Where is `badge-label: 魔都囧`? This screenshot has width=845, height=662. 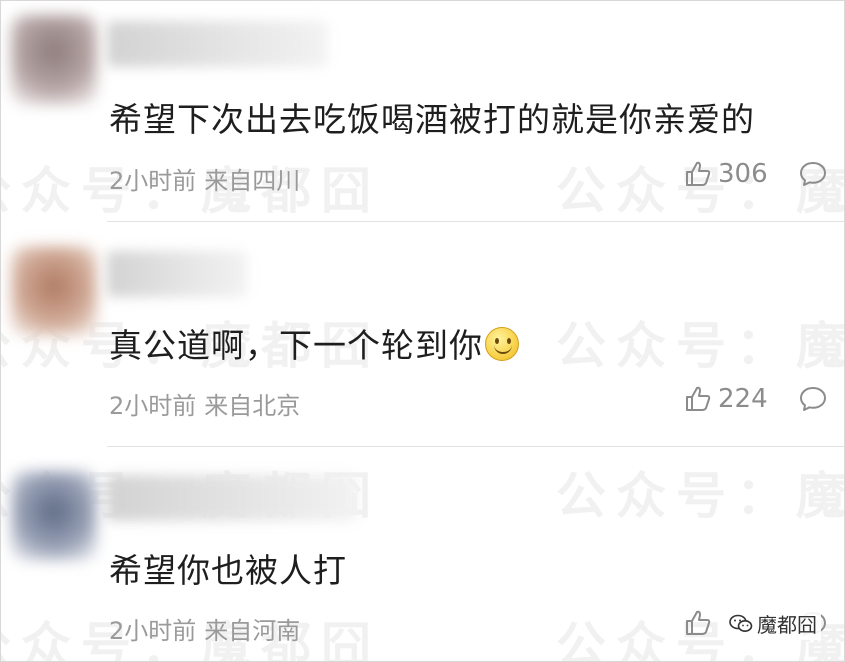
badge-label: 魔都囧 is located at coordinates (787, 625).